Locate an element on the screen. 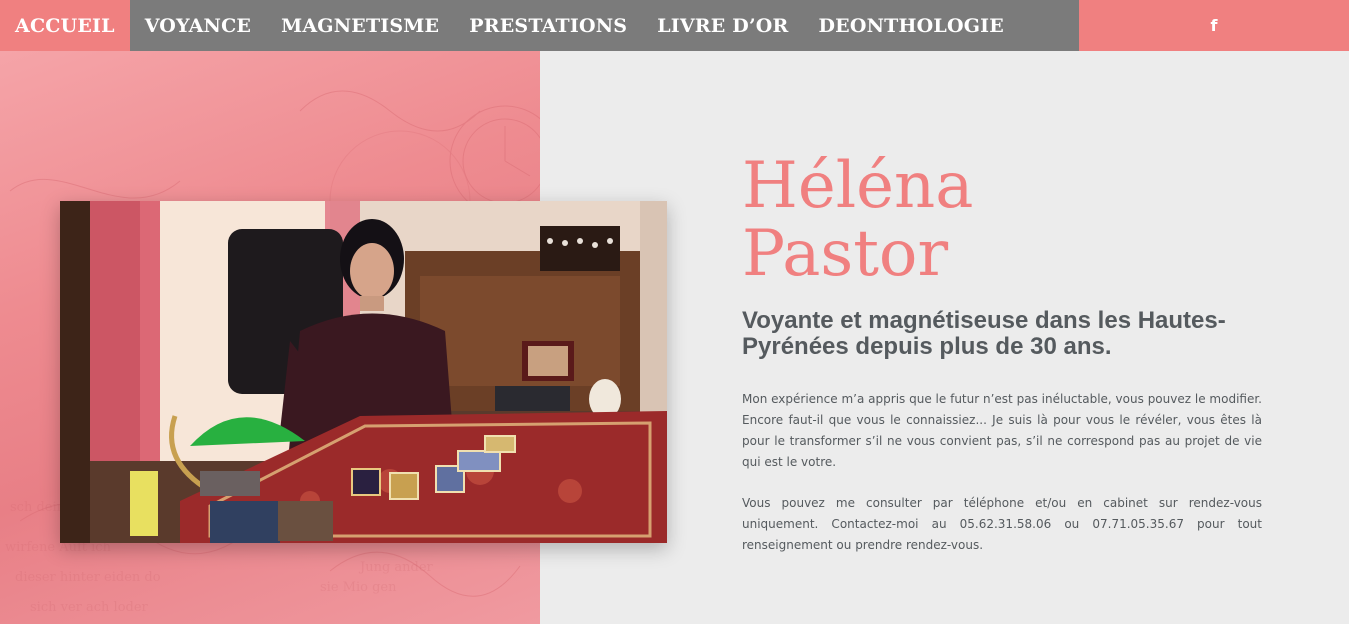 The height and width of the screenshot is (624, 1349). svg-text: sich ver ach loder is located at coordinates (89, 607).